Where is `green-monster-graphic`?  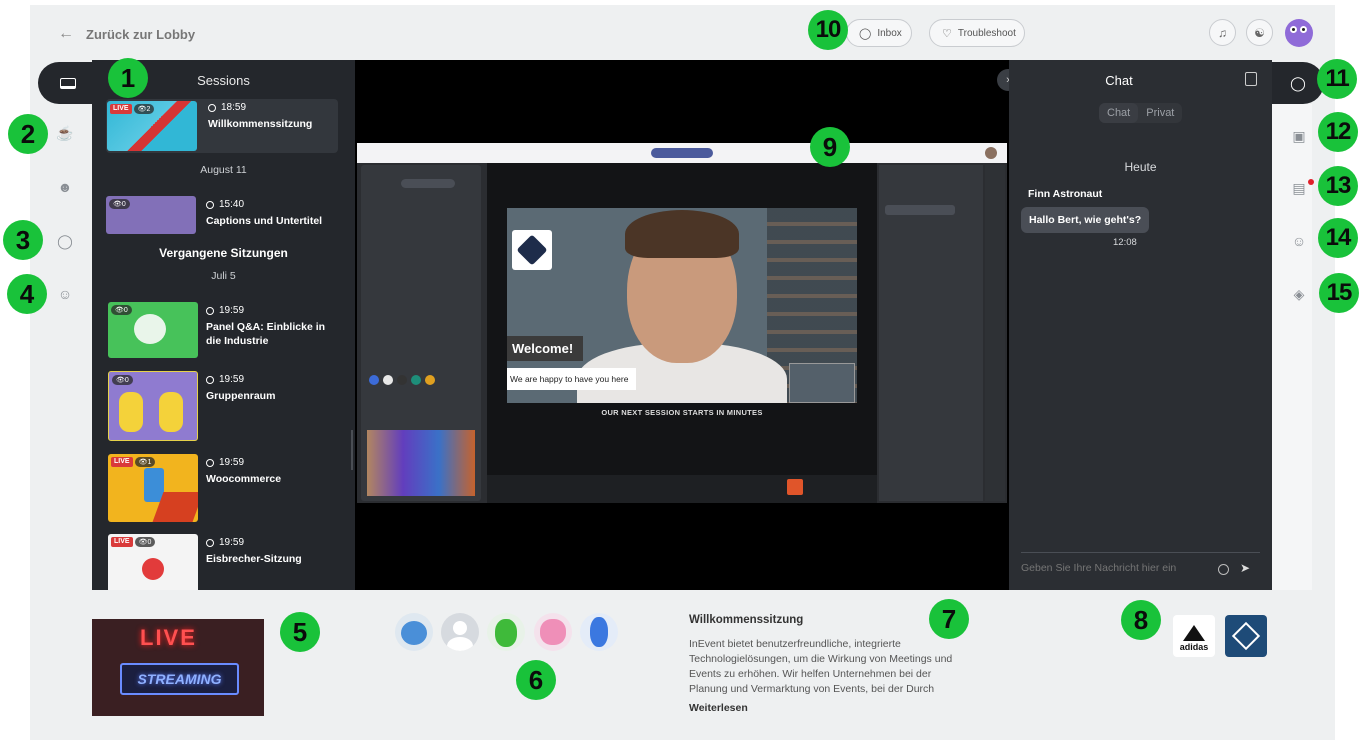 green-monster-graphic is located at coordinates (506, 633).